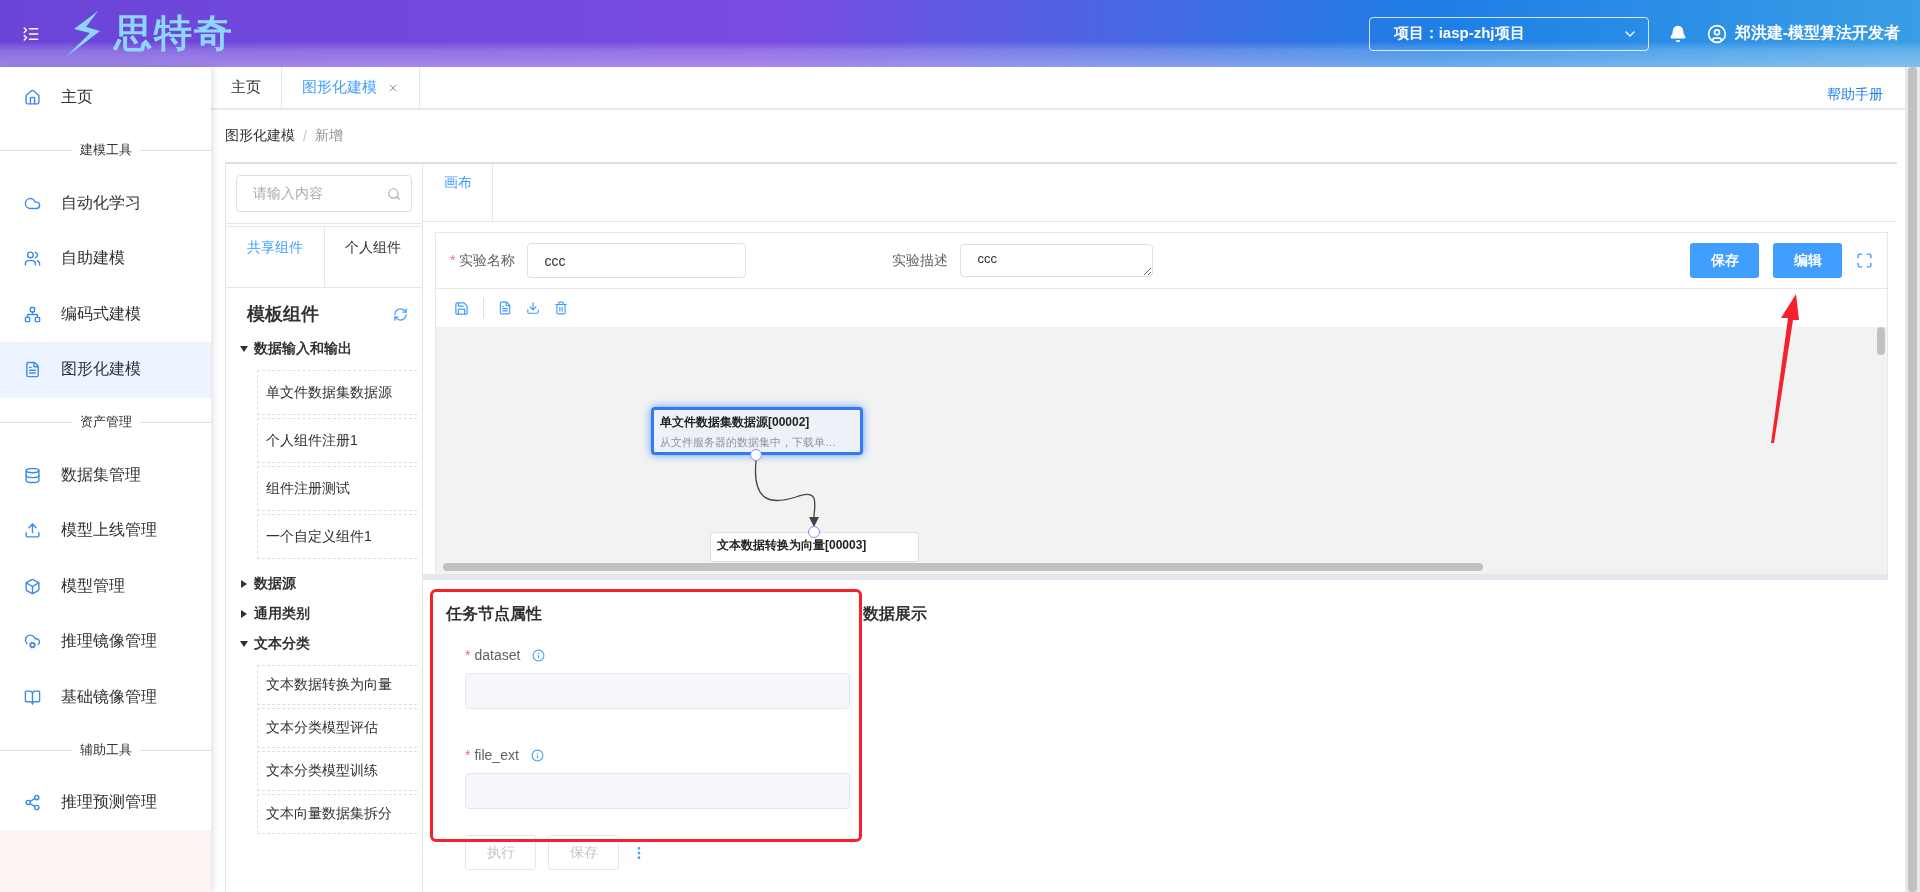 The height and width of the screenshot is (892, 1920). I want to click on sidebar-item: 推理镜像管理, so click(105, 642).